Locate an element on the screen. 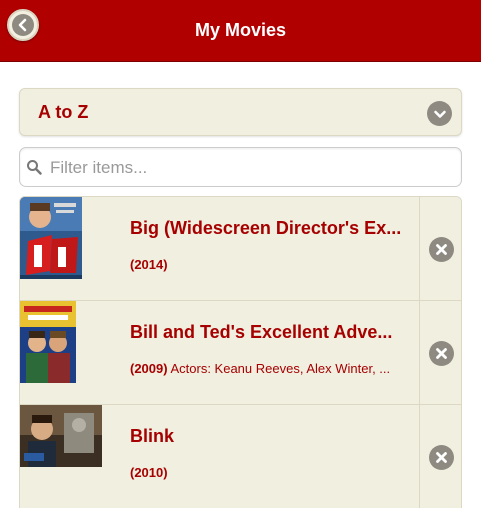 This screenshot has height=508, width=481. movie-title: Blink is located at coordinates (152, 436).